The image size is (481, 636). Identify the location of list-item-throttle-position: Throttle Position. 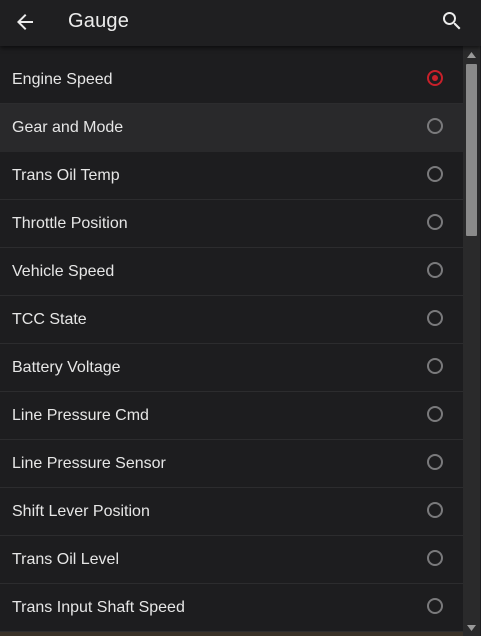
(231, 224).